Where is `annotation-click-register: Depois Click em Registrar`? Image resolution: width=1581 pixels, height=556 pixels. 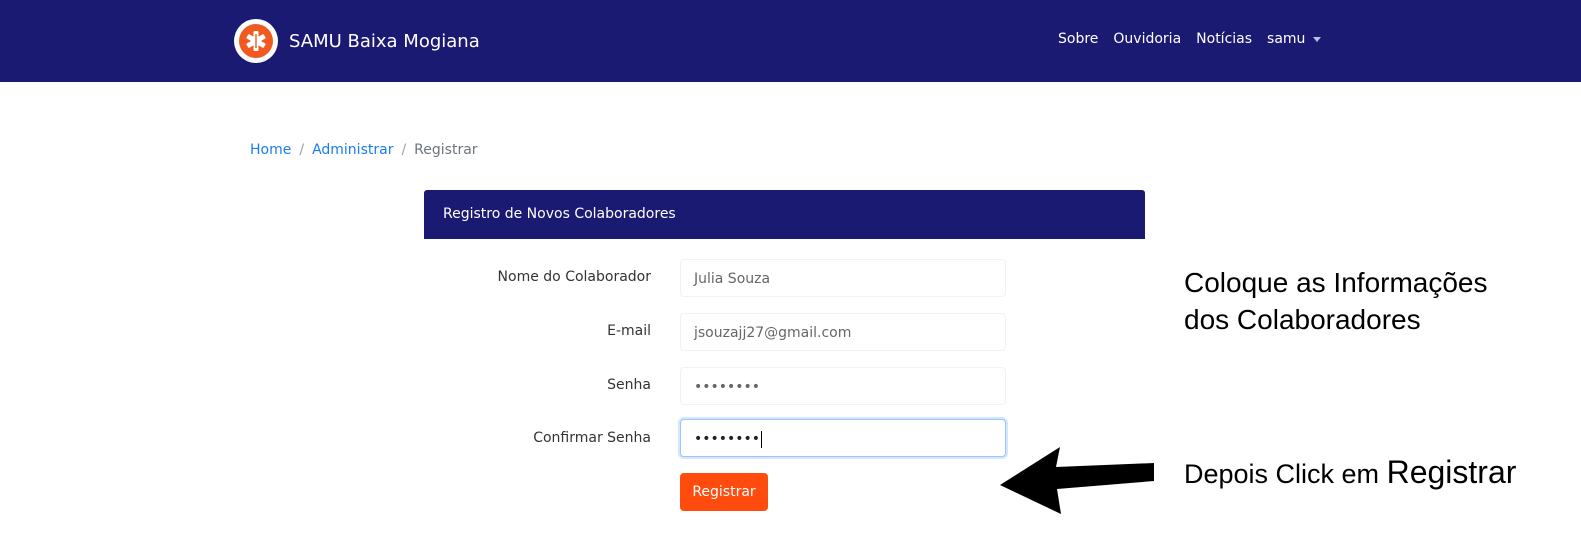
annotation-click-register: Depois Click em Registrar is located at coordinates (1350, 472).